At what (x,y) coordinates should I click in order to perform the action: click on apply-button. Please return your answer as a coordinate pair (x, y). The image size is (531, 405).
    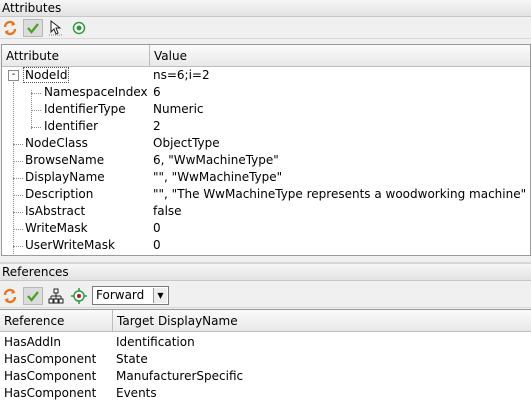
    Looking at the image, I should click on (33, 28).